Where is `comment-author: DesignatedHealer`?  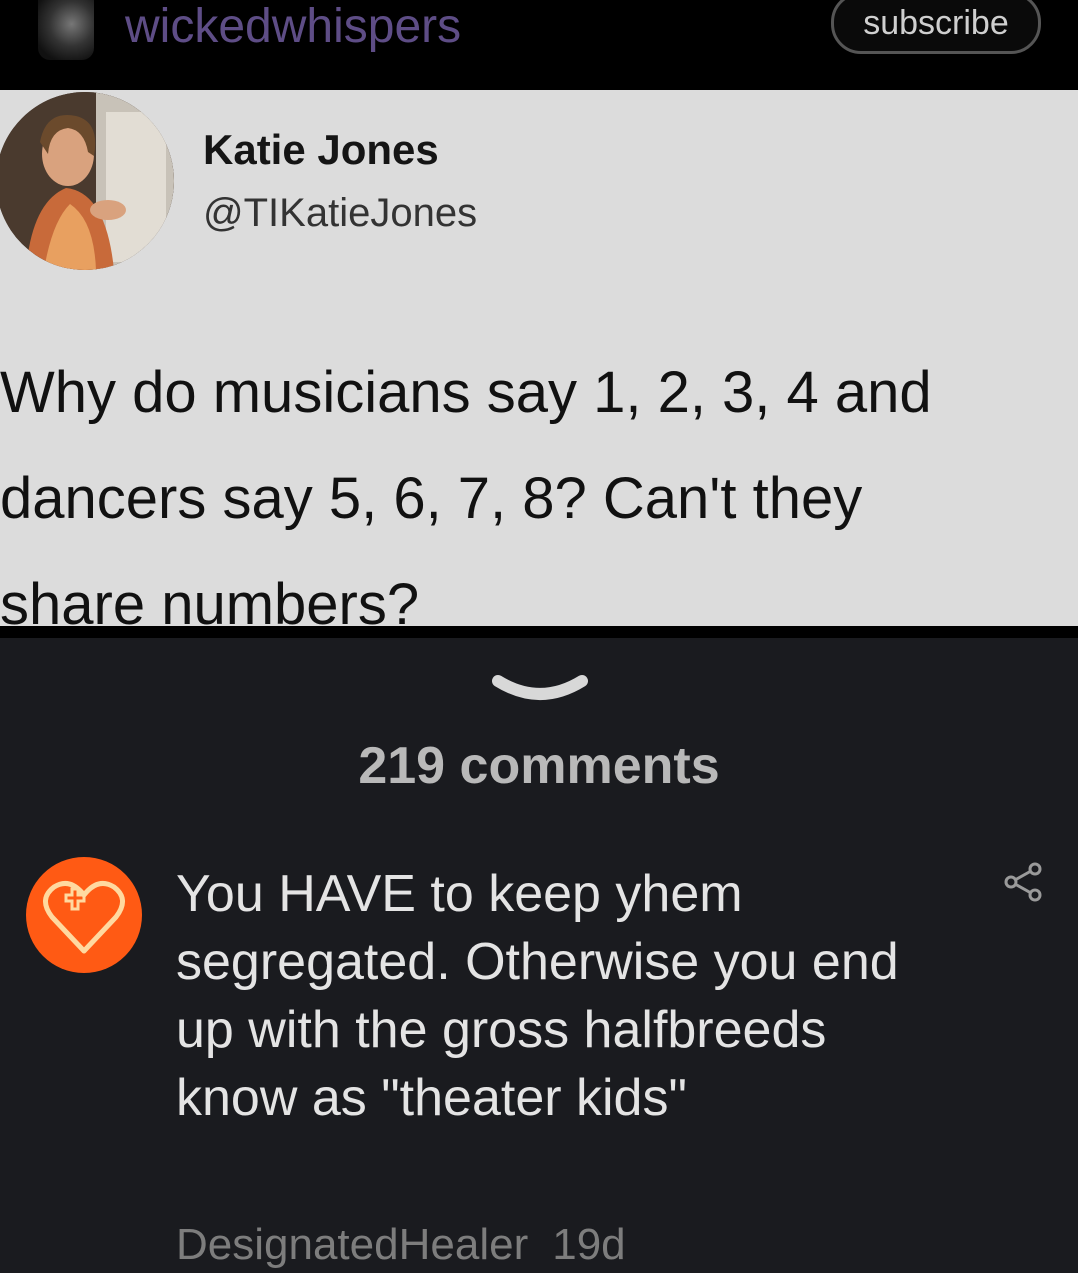 comment-author: DesignatedHealer is located at coordinates (352, 1244).